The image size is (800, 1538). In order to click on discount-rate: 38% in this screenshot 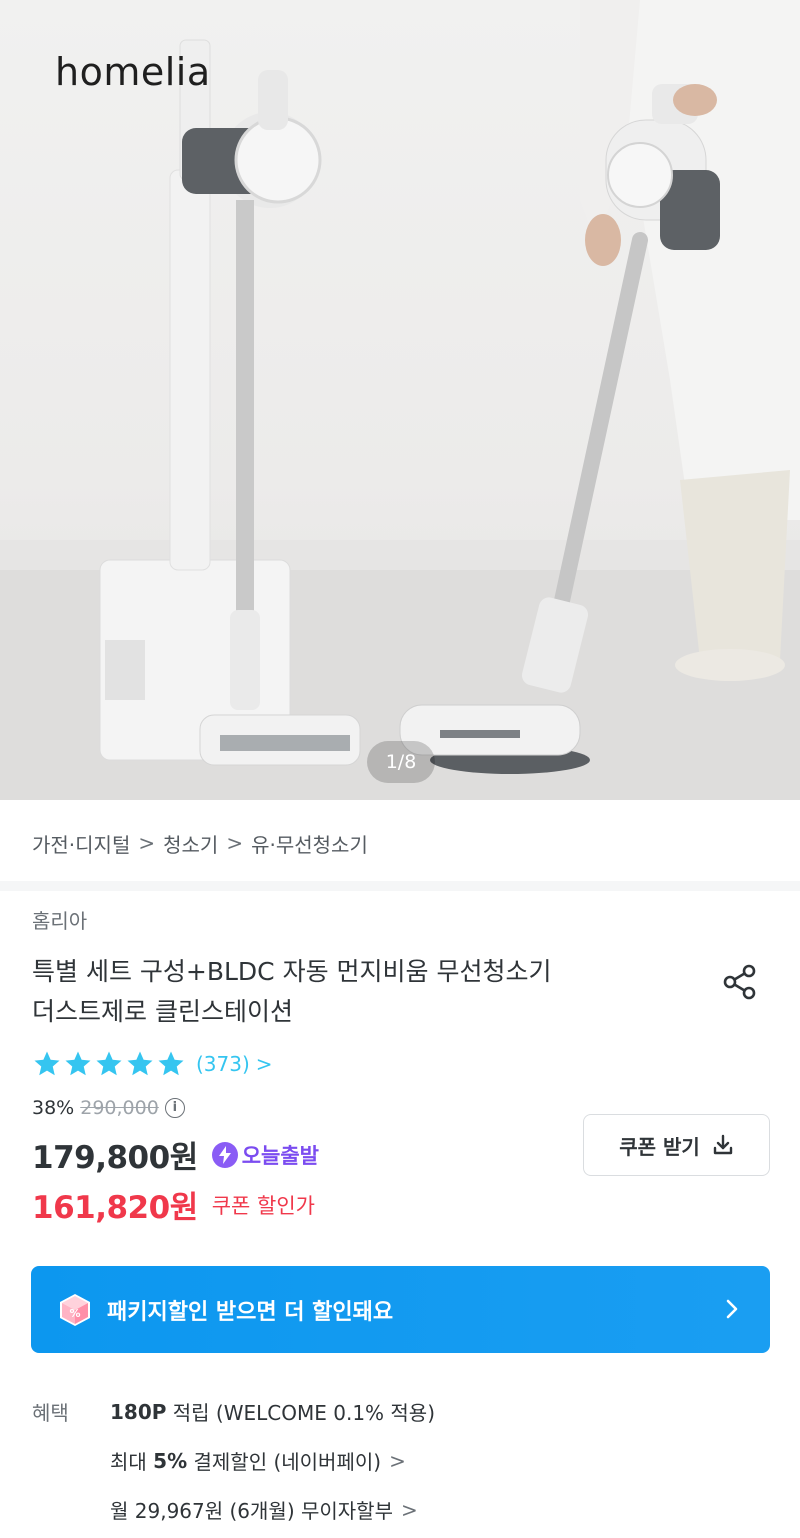, I will do `click(53, 1108)`.